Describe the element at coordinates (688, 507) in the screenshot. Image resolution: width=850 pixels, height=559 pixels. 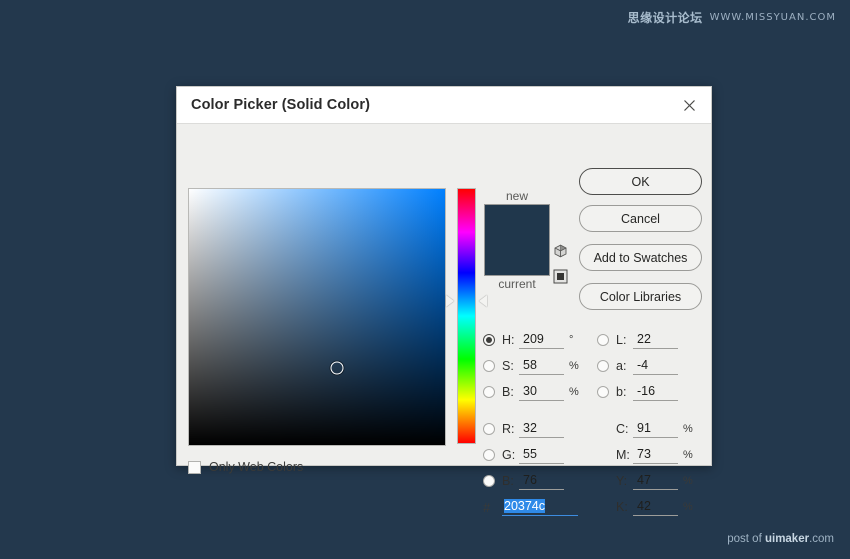
I see `unit-k: %` at that location.